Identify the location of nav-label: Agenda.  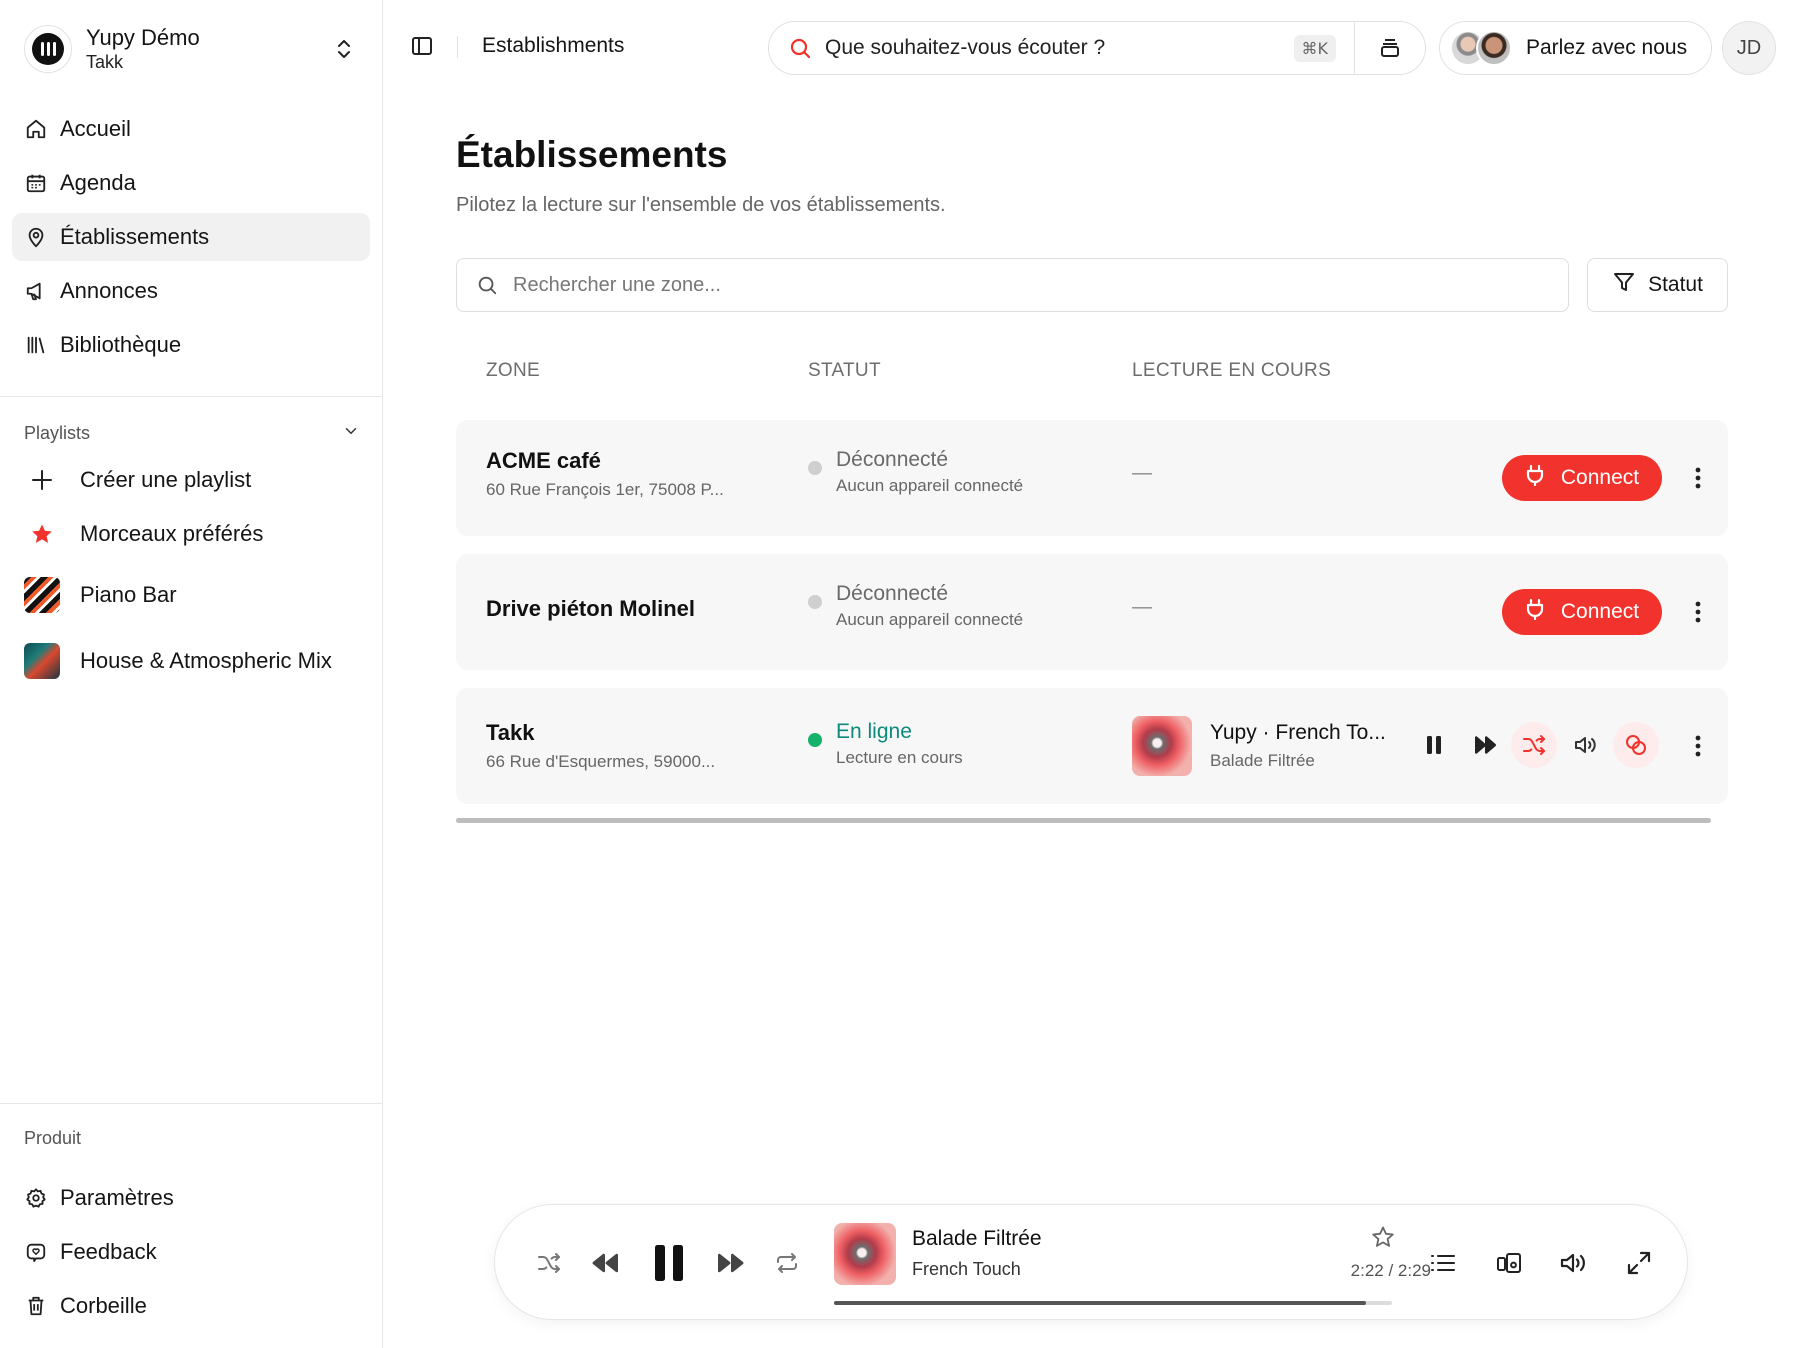
(98, 182).